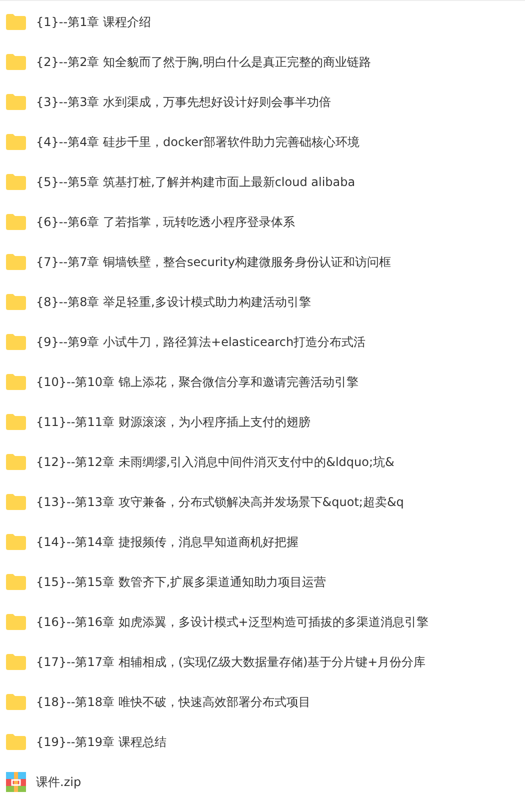  What do you see at coordinates (203, 62) in the screenshot?
I see `file-name: {2}--第2章 知全貌而了然于胸,明白什么是真正完整的商业链路` at bounding box center [203, 62].